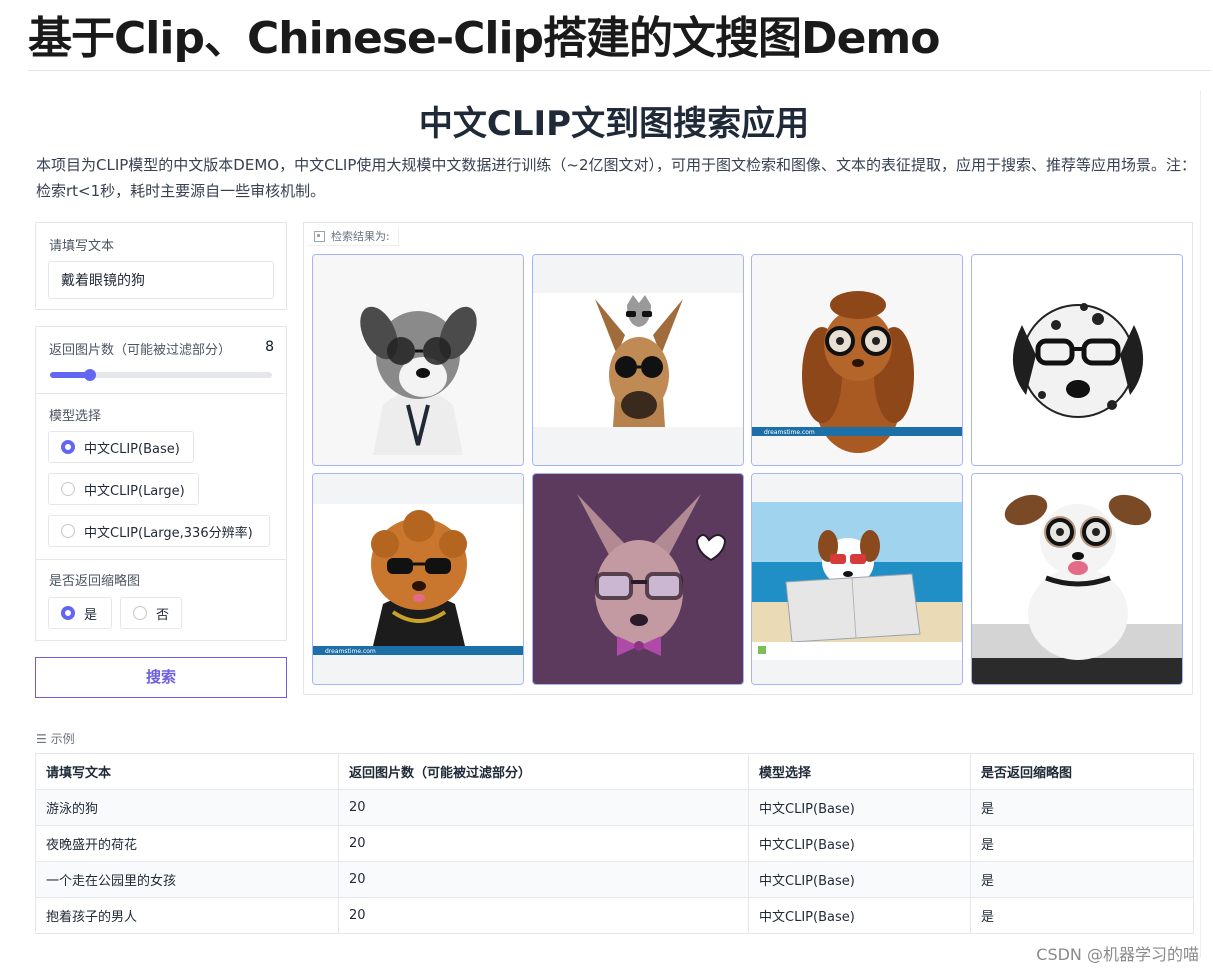 The image size is (1213, 973). What do you see at coordinates (187, 771) in the screenshot?
I see `table-header: 请填写文本` at bounding box center [187, 771].